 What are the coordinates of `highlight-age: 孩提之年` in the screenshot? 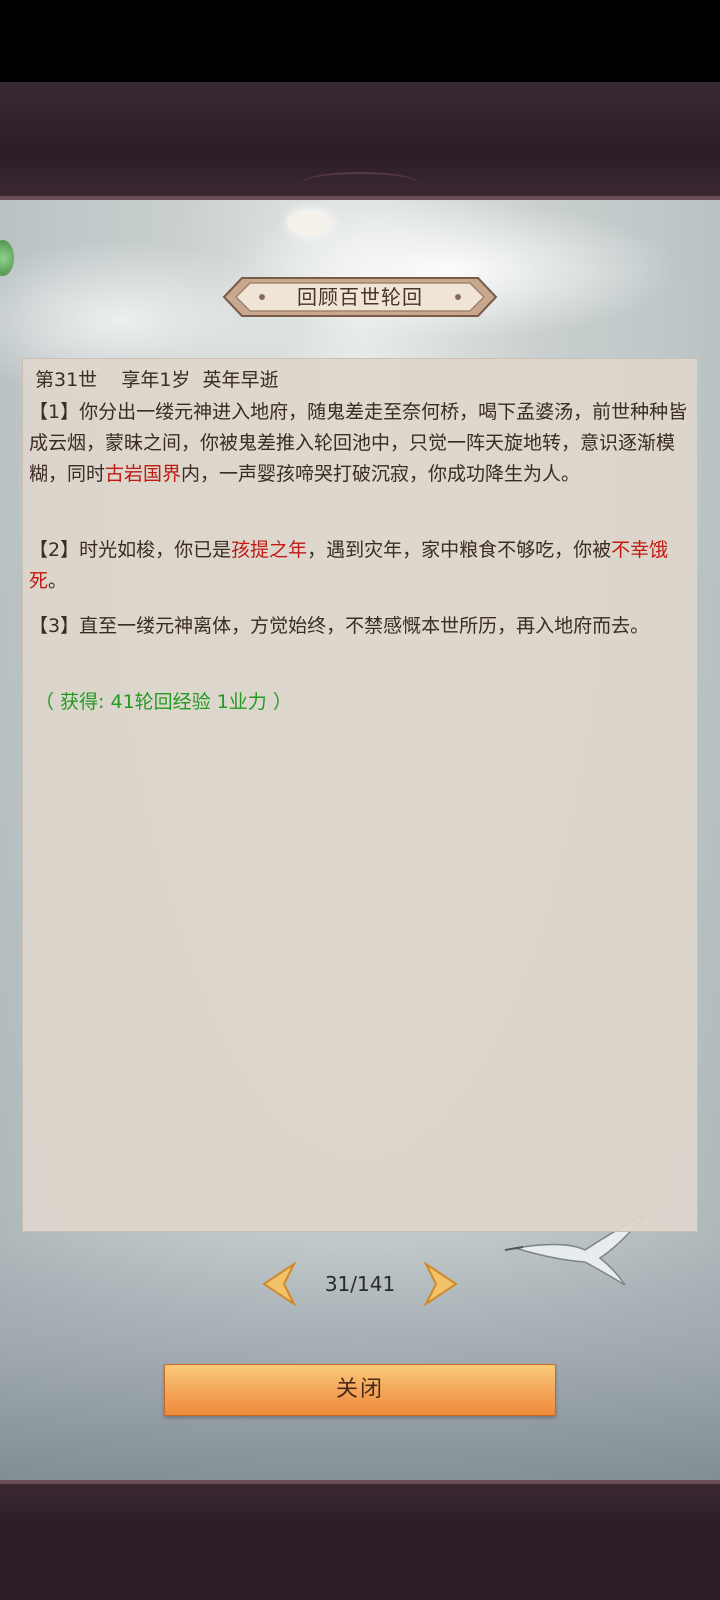 It's located at (269, 550).